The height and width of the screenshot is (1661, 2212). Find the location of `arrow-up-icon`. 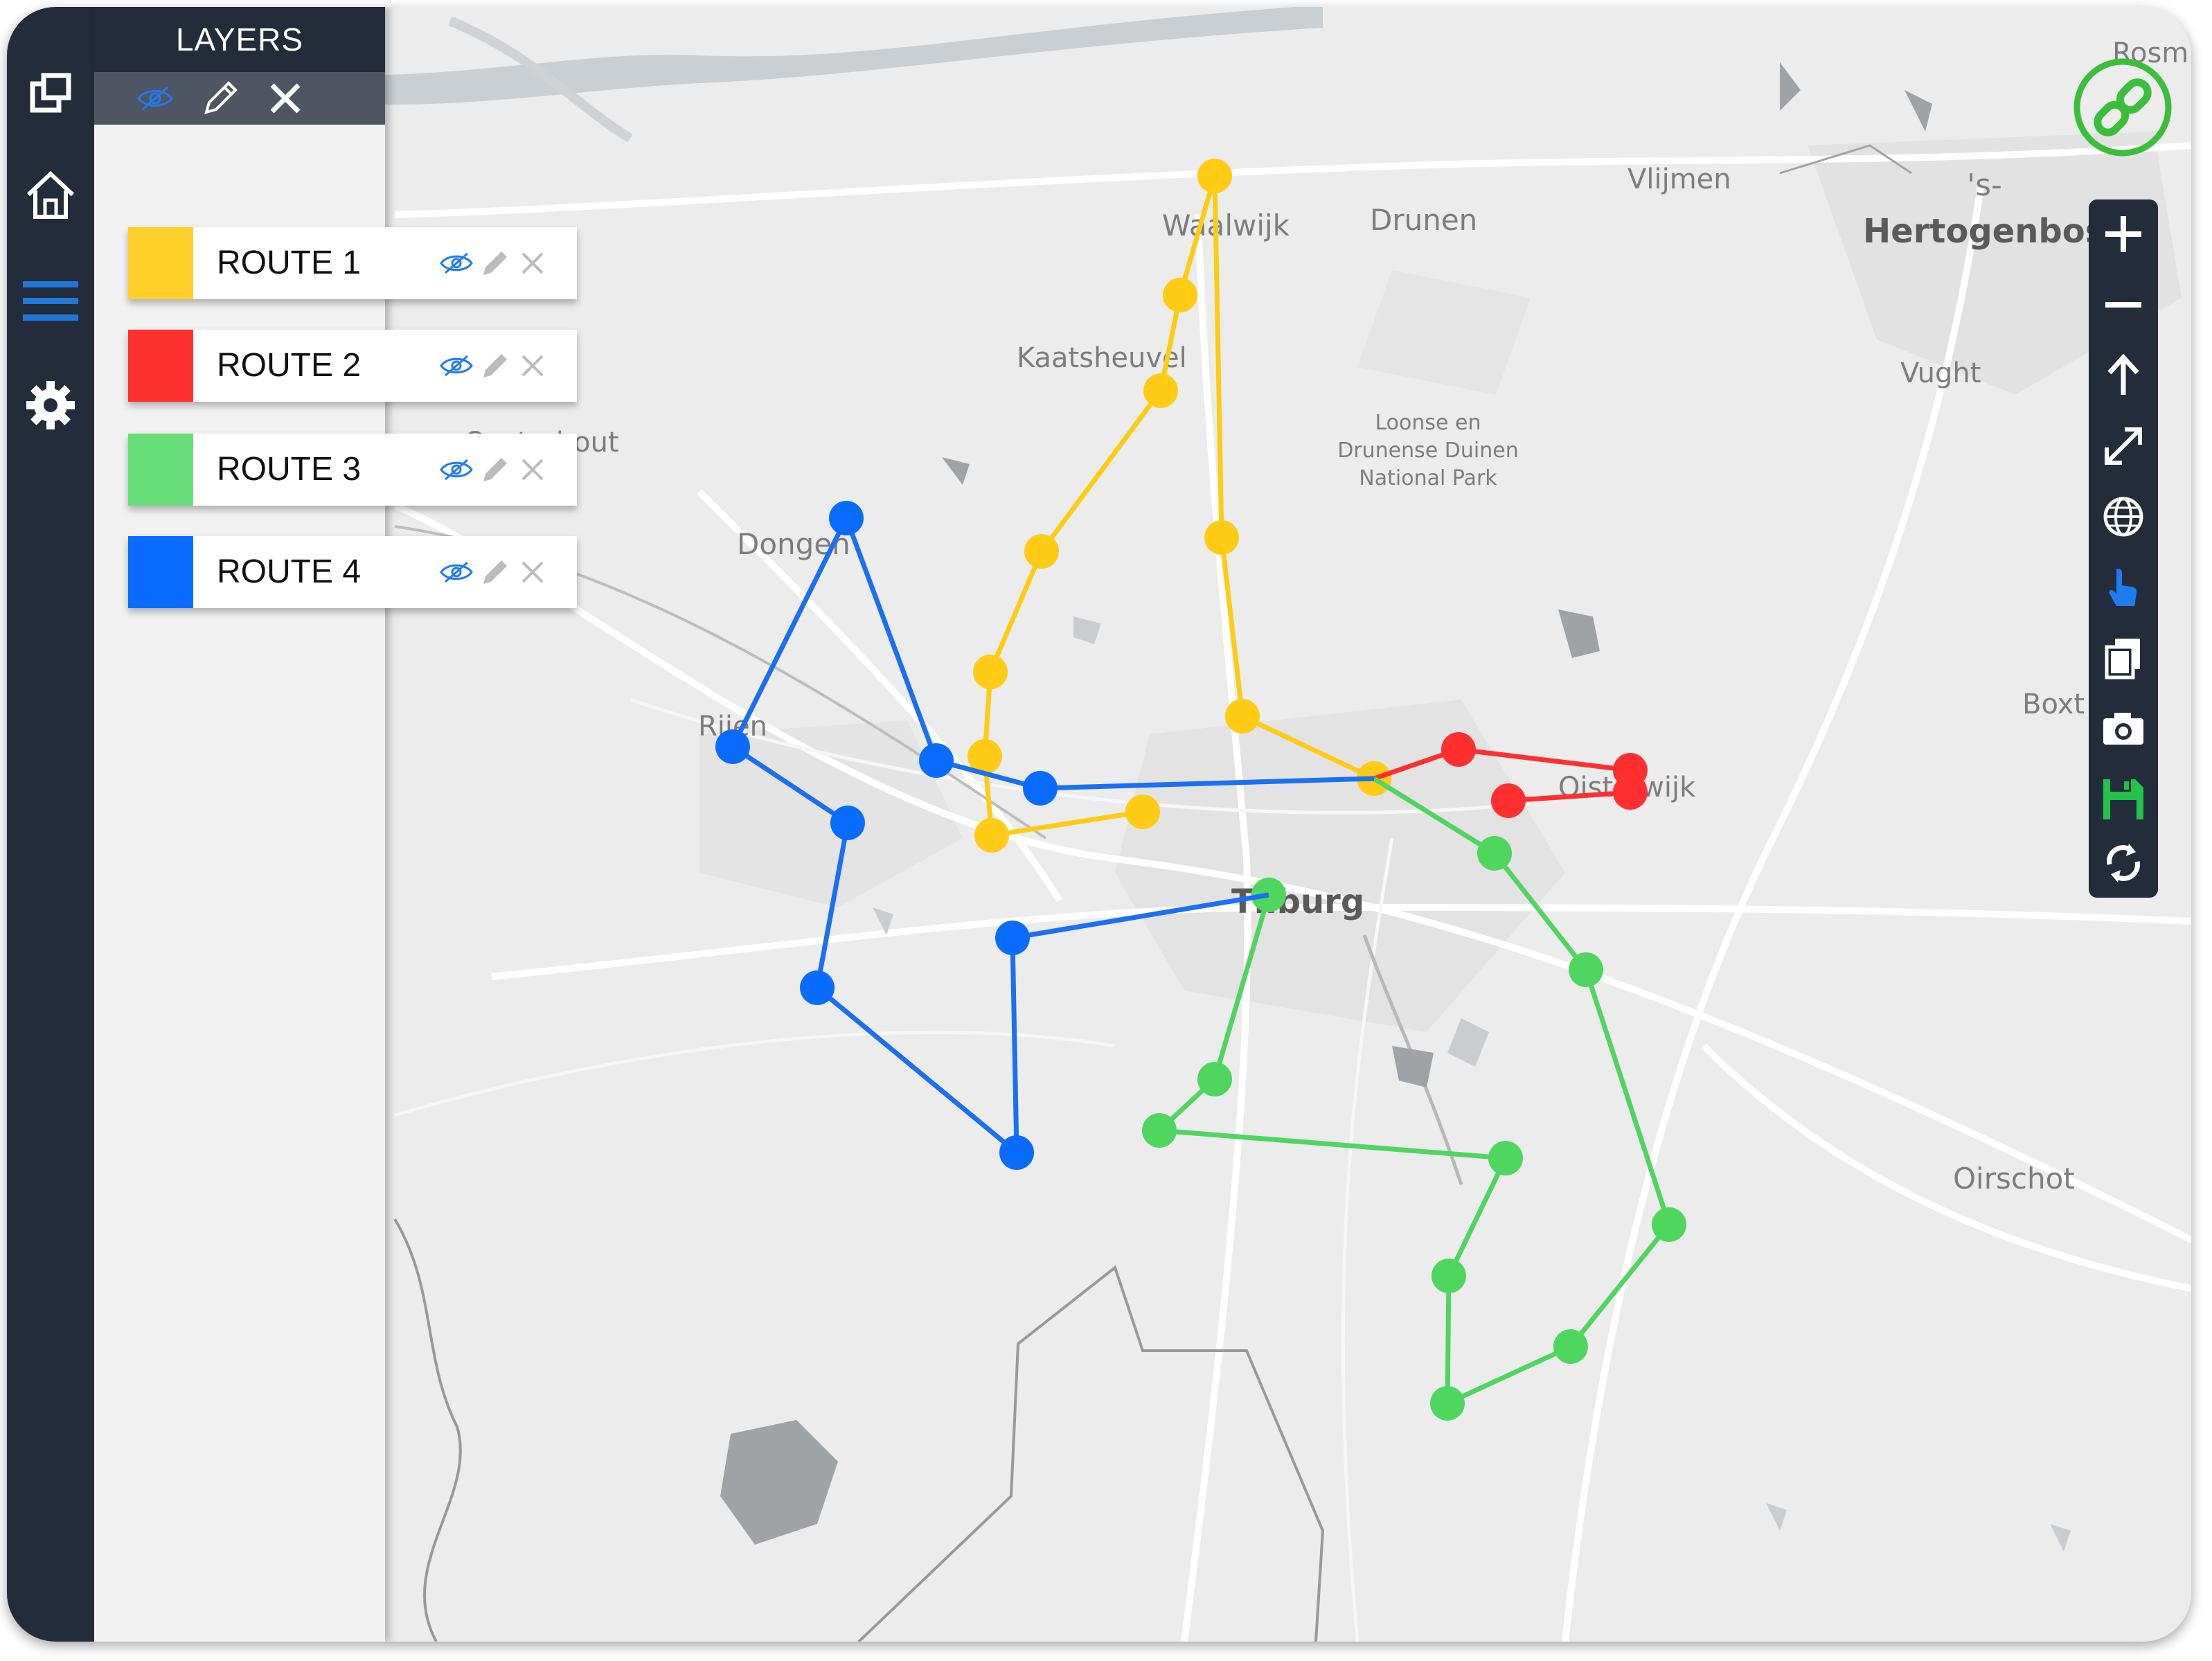

arrow-up-icon is located at coordinates (2123, 375).